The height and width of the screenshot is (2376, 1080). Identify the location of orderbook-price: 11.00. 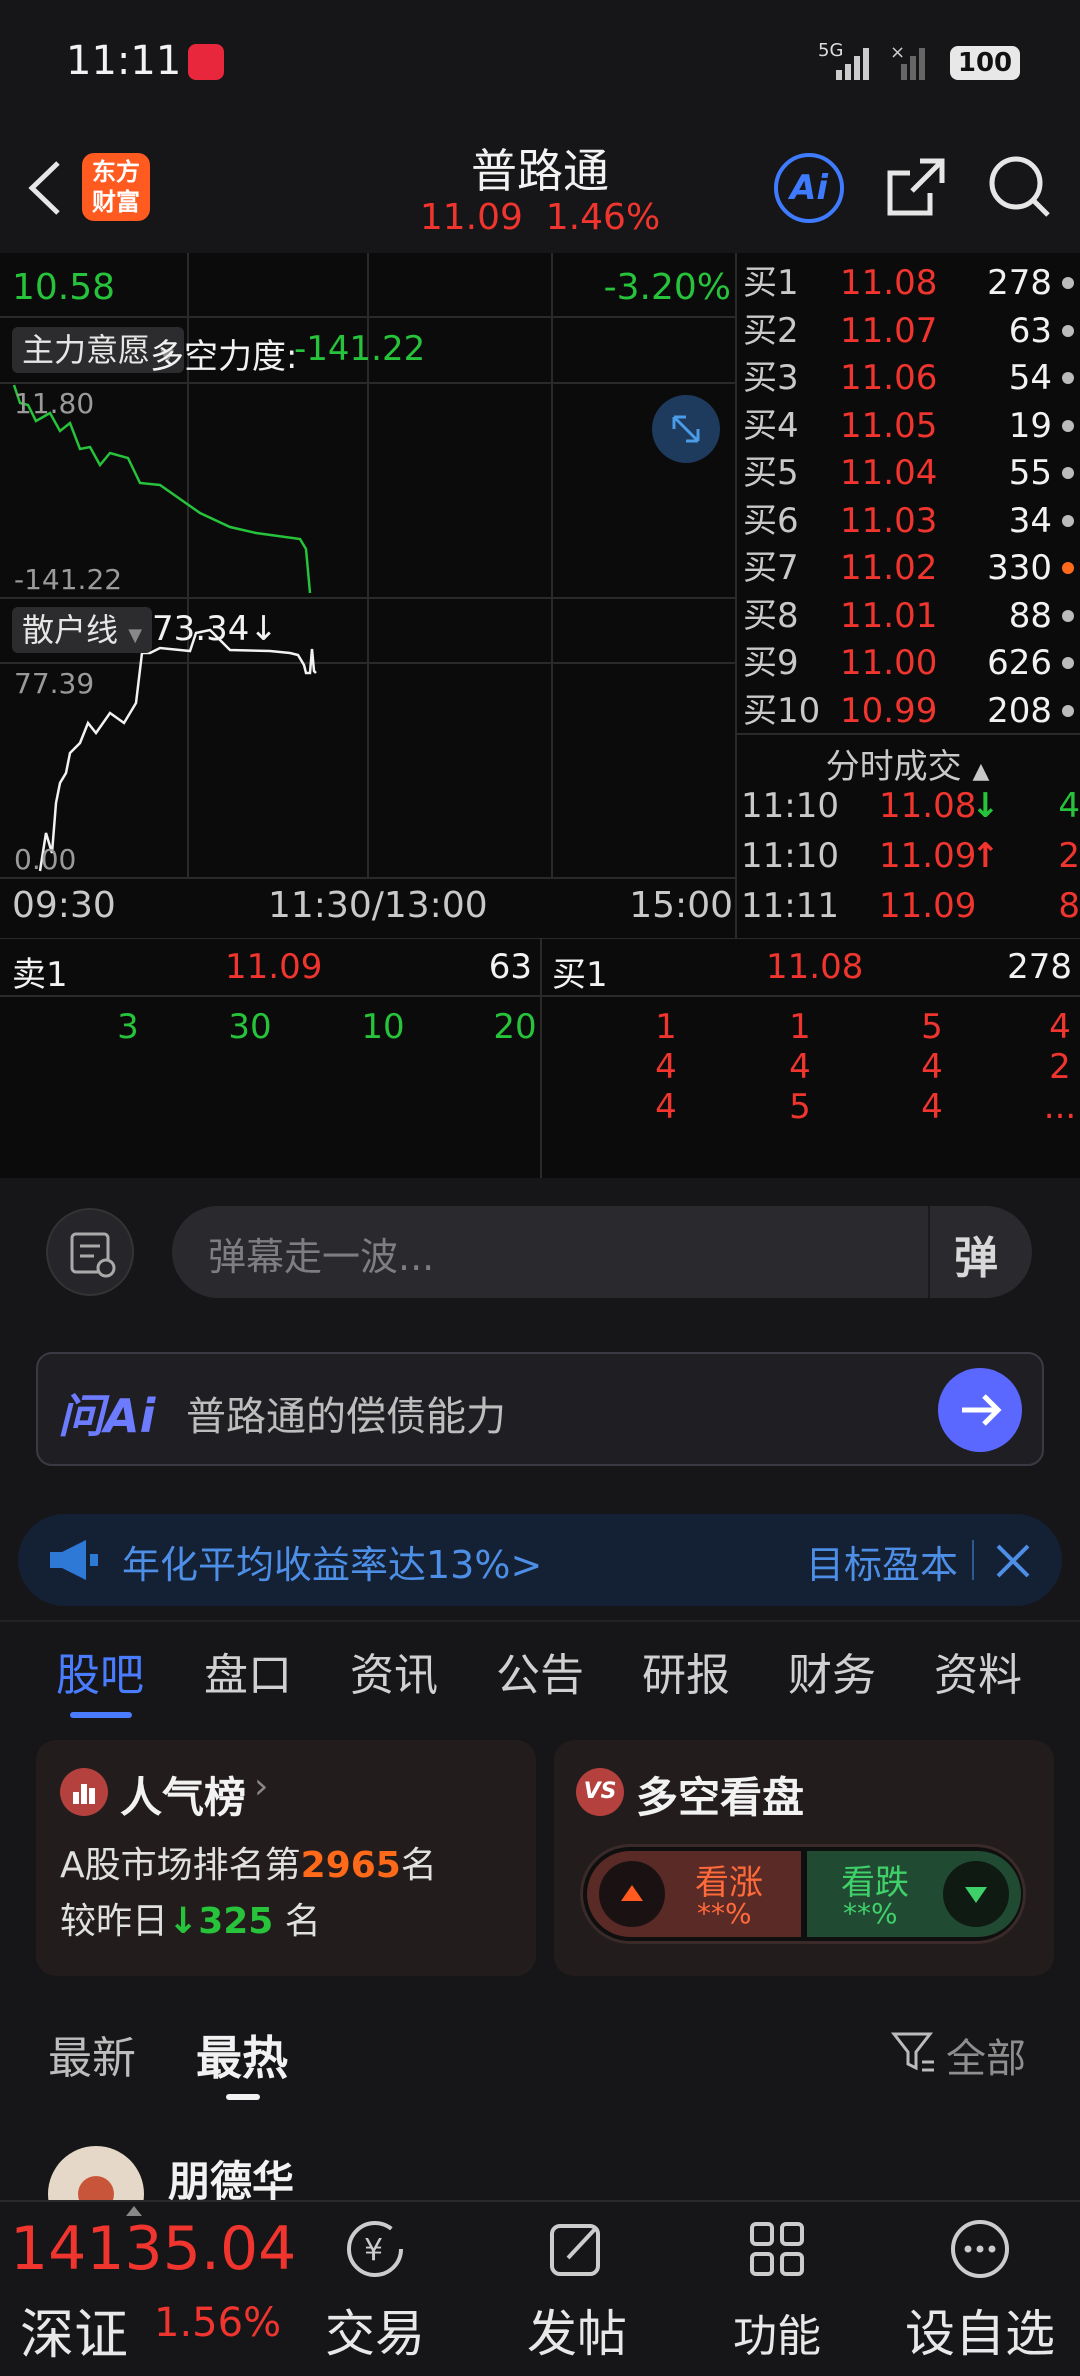
(889, 663).